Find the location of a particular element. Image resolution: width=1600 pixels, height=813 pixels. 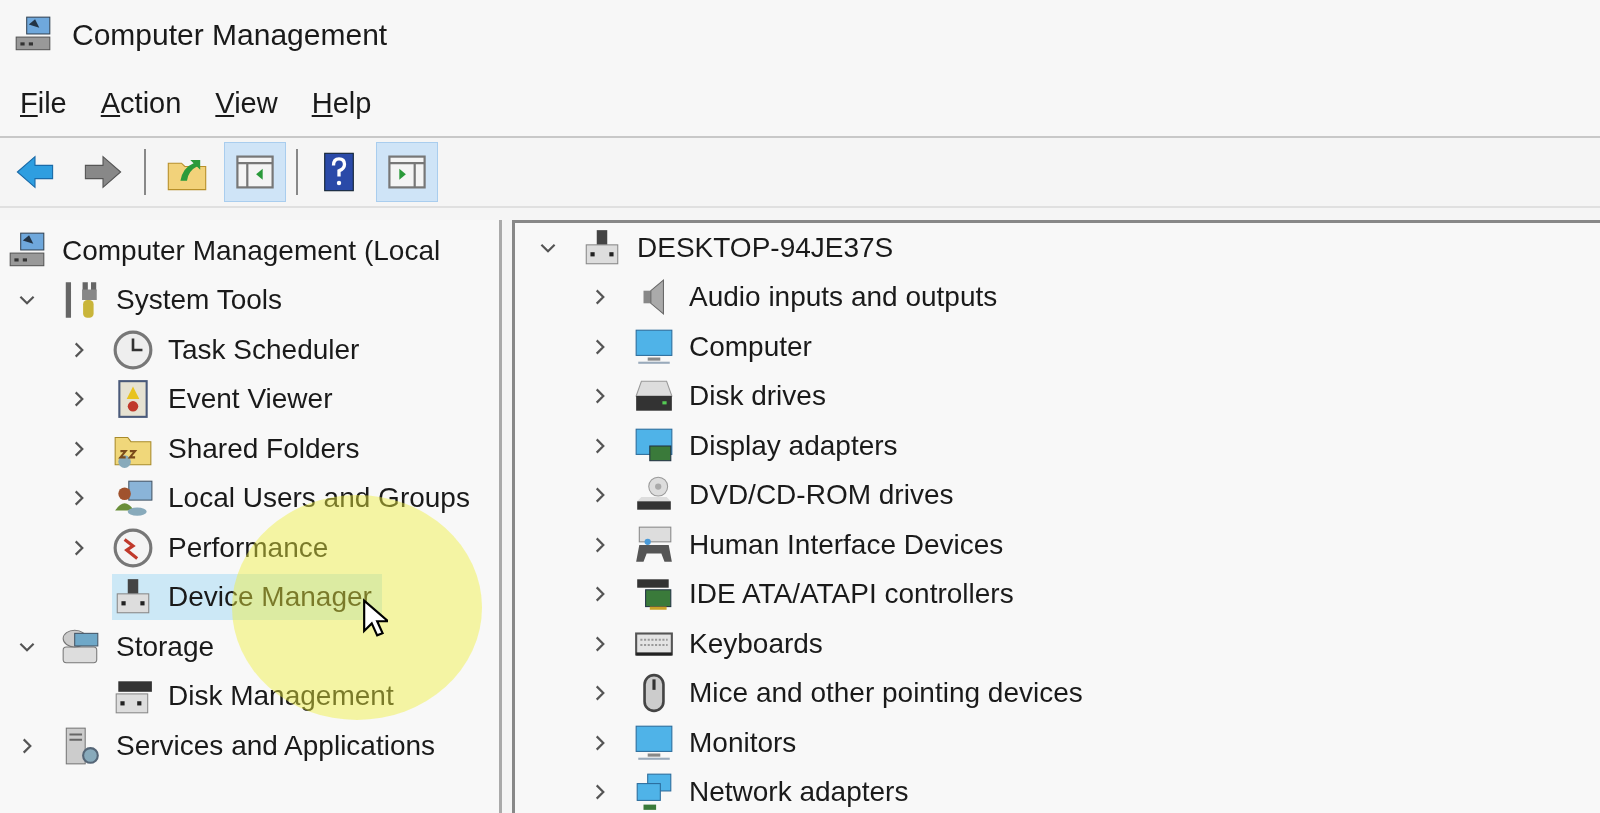

tree-item: Local Users and Groups is located at coordinates (296, 498).